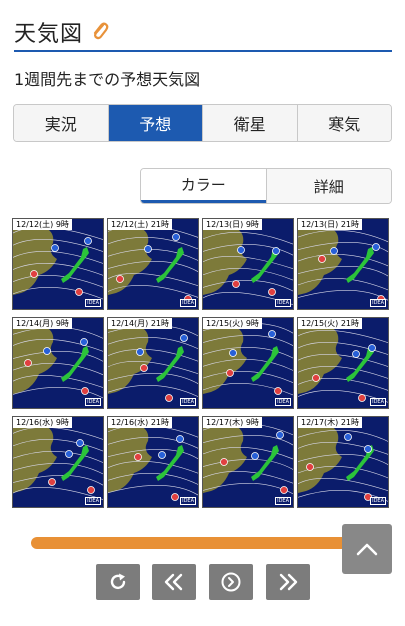 The height and width of the screenshot is (626, 405). I want to click on paperclip-icon, so click(100, 31).